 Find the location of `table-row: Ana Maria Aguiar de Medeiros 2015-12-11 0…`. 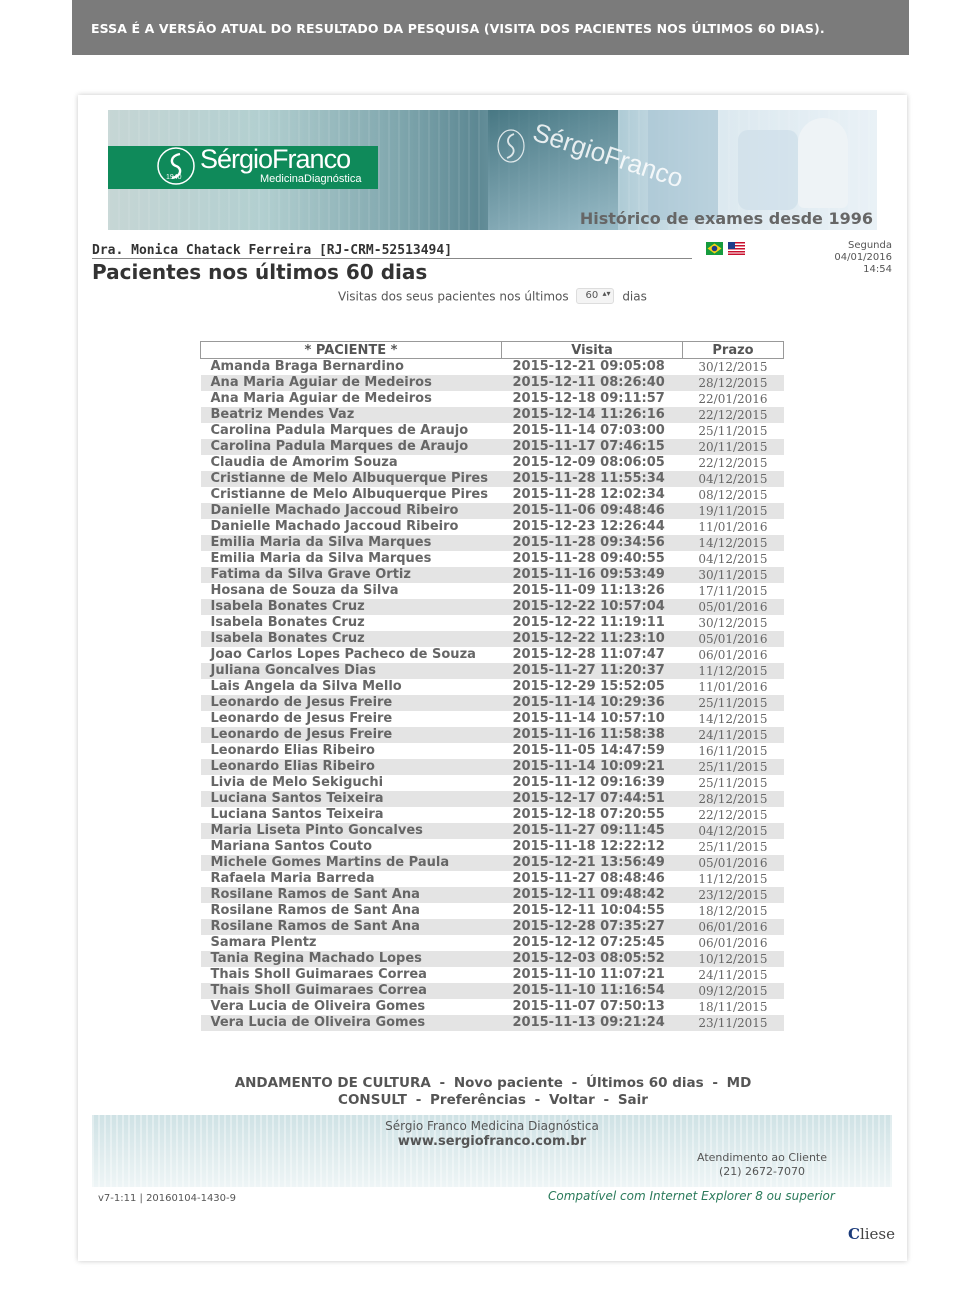

table-row: Ana Maria Aguiar de Medeiros 2015-12-11 0… is located at coordinates (492, 383).